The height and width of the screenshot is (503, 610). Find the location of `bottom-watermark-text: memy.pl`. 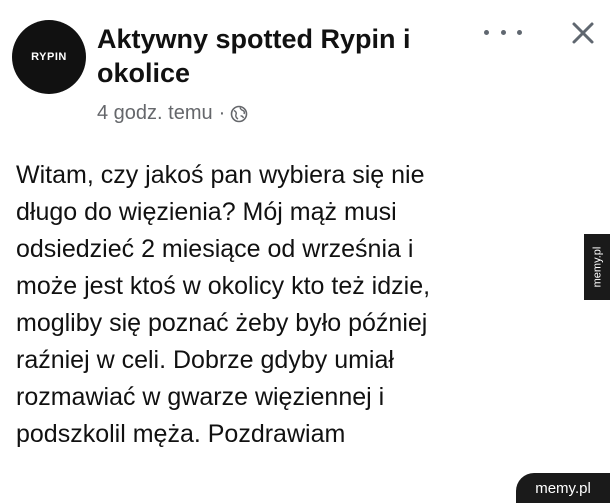

bottom-watermark-text: memy.pl is located at coordinates (563, 488).